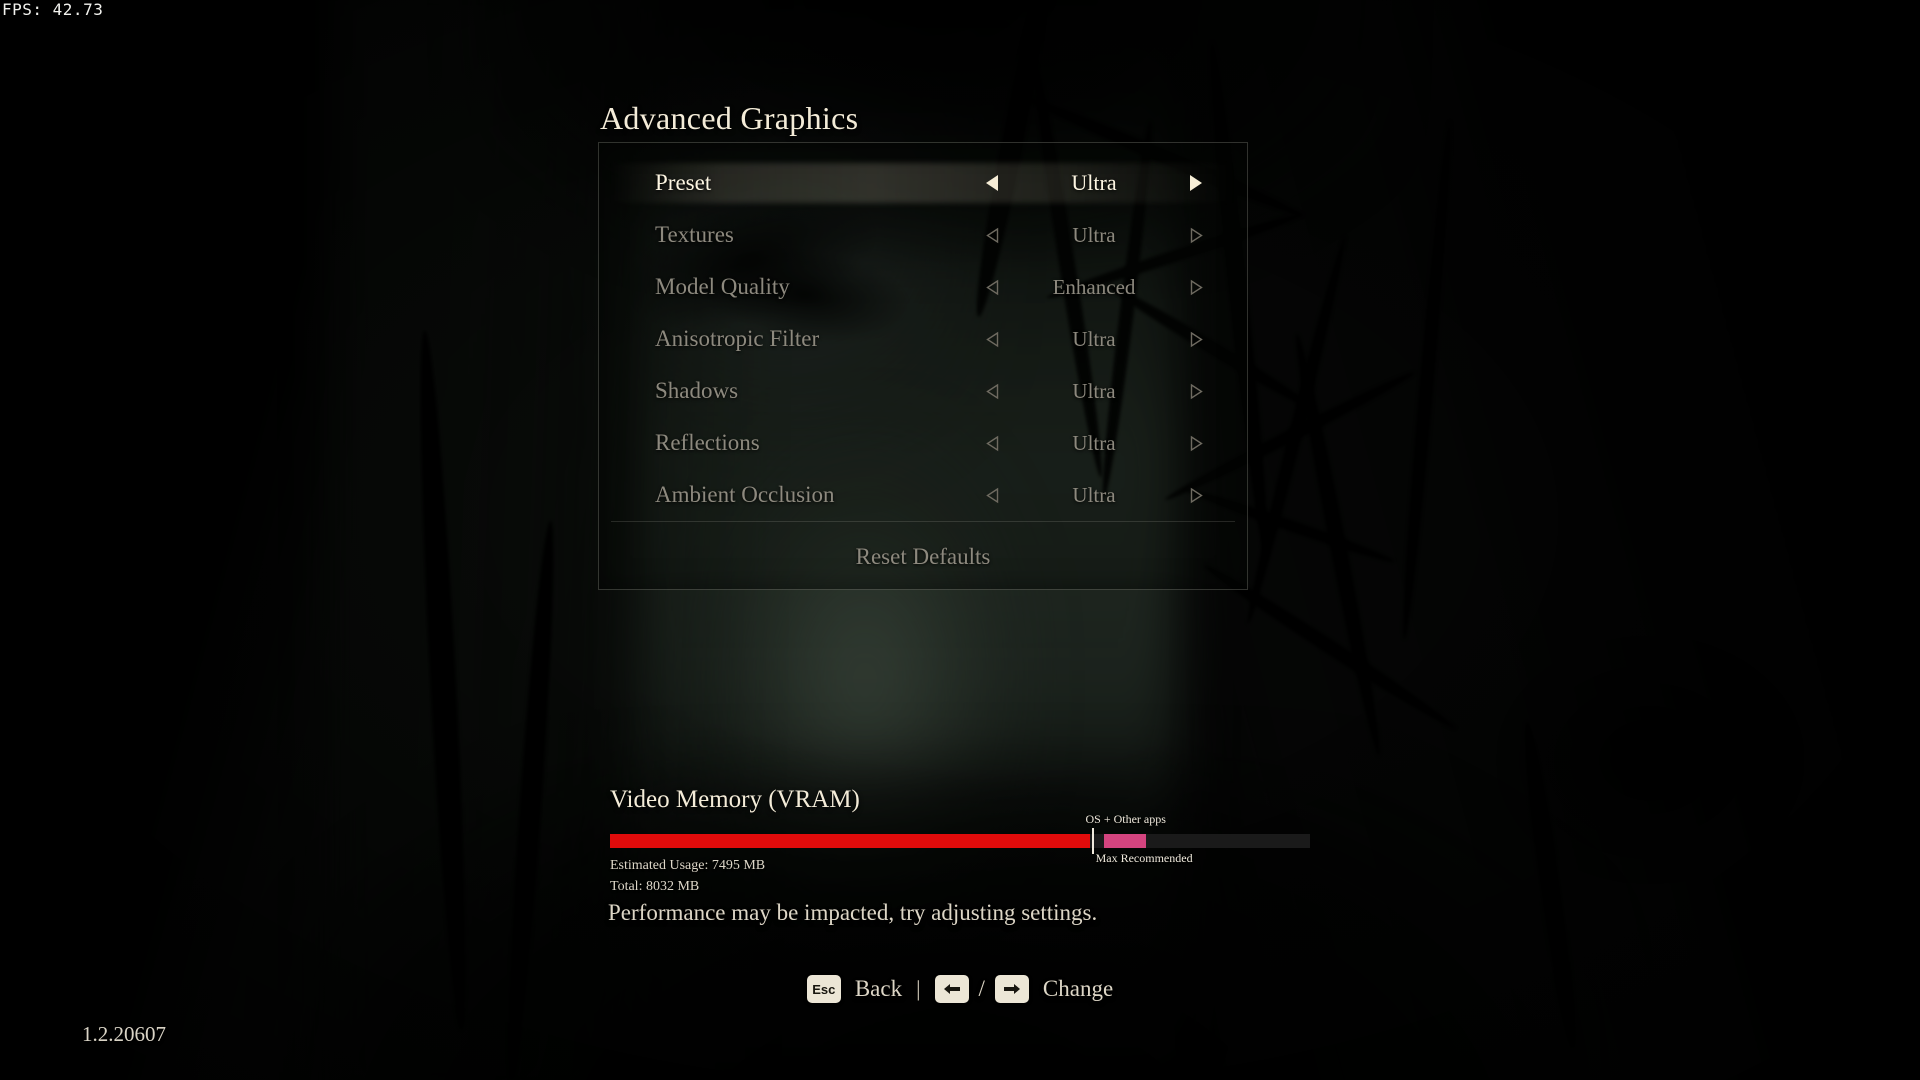 This screenshot has height=1080, width=1920. What do you see at coordinates (923, 391) in the screenshot?
I see `setting-row-shadows: Shadows Ultra` at bounding box center [923, 391].